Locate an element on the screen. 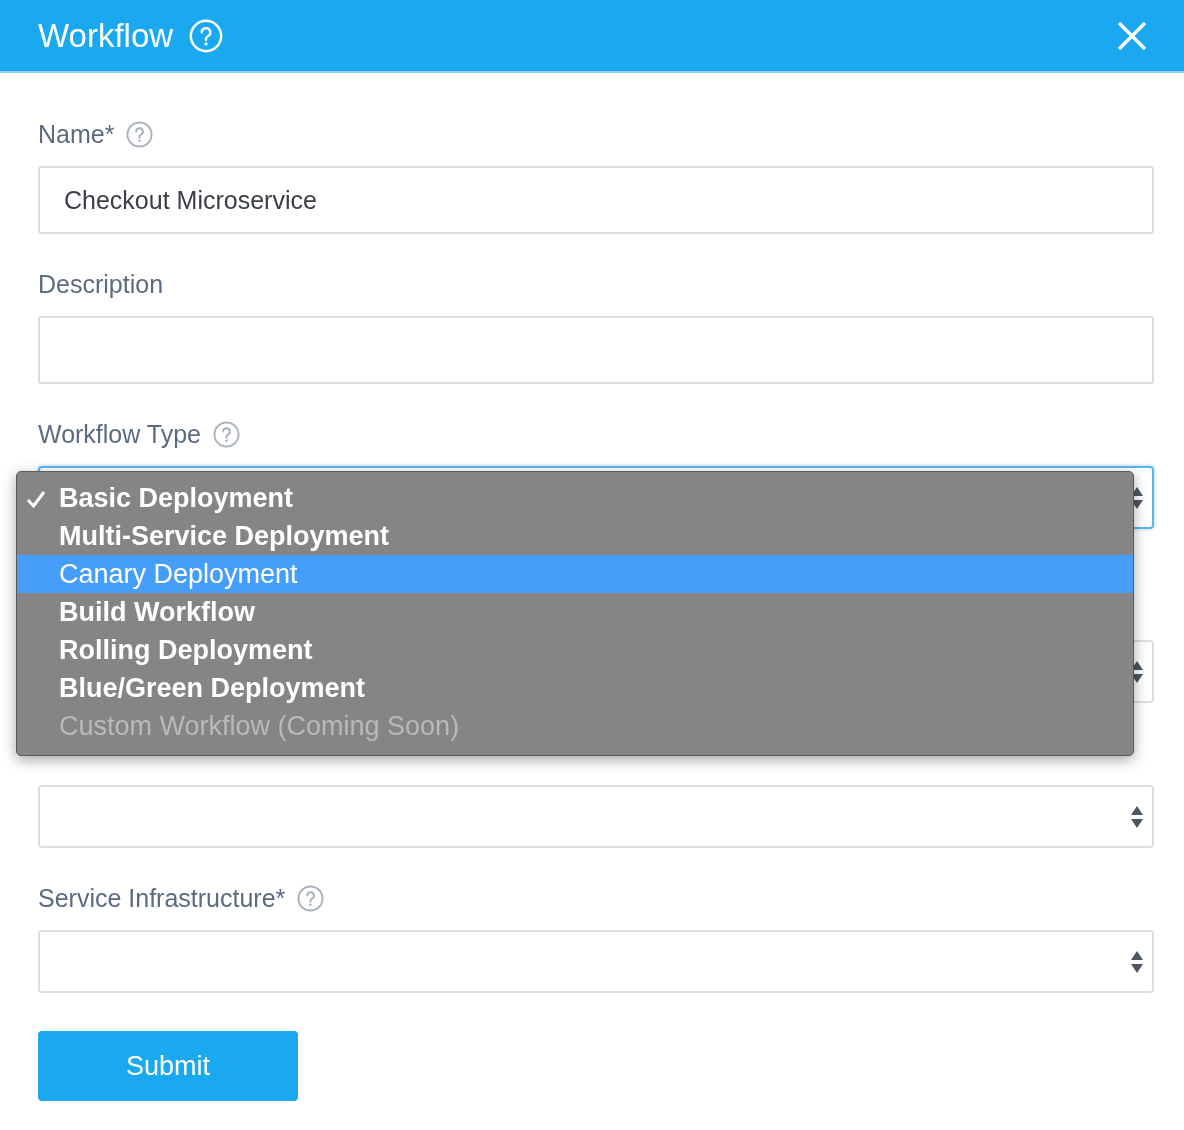  field-label: Name* is located at coordinates (76, 134).